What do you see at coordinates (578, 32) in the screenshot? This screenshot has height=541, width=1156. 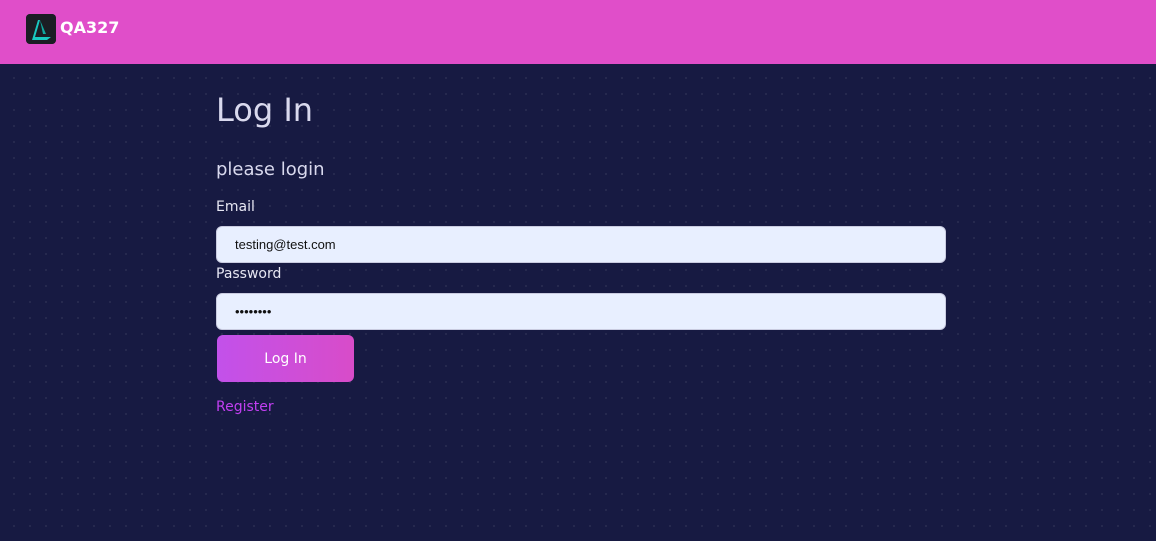 I see `top-navbar: QA327` at bounding box center [578, 32].